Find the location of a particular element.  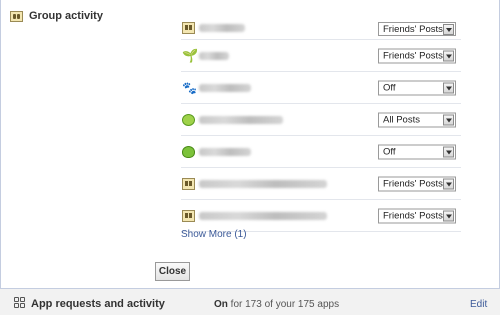

edit-link: Edit is located at coordinates (478, 304).